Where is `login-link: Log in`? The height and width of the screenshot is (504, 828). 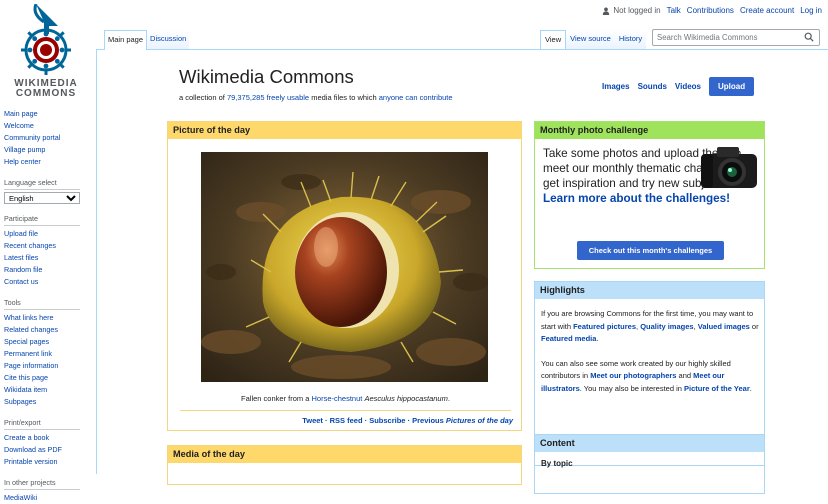
login-link: Log in is located at coordinates (811, 10).